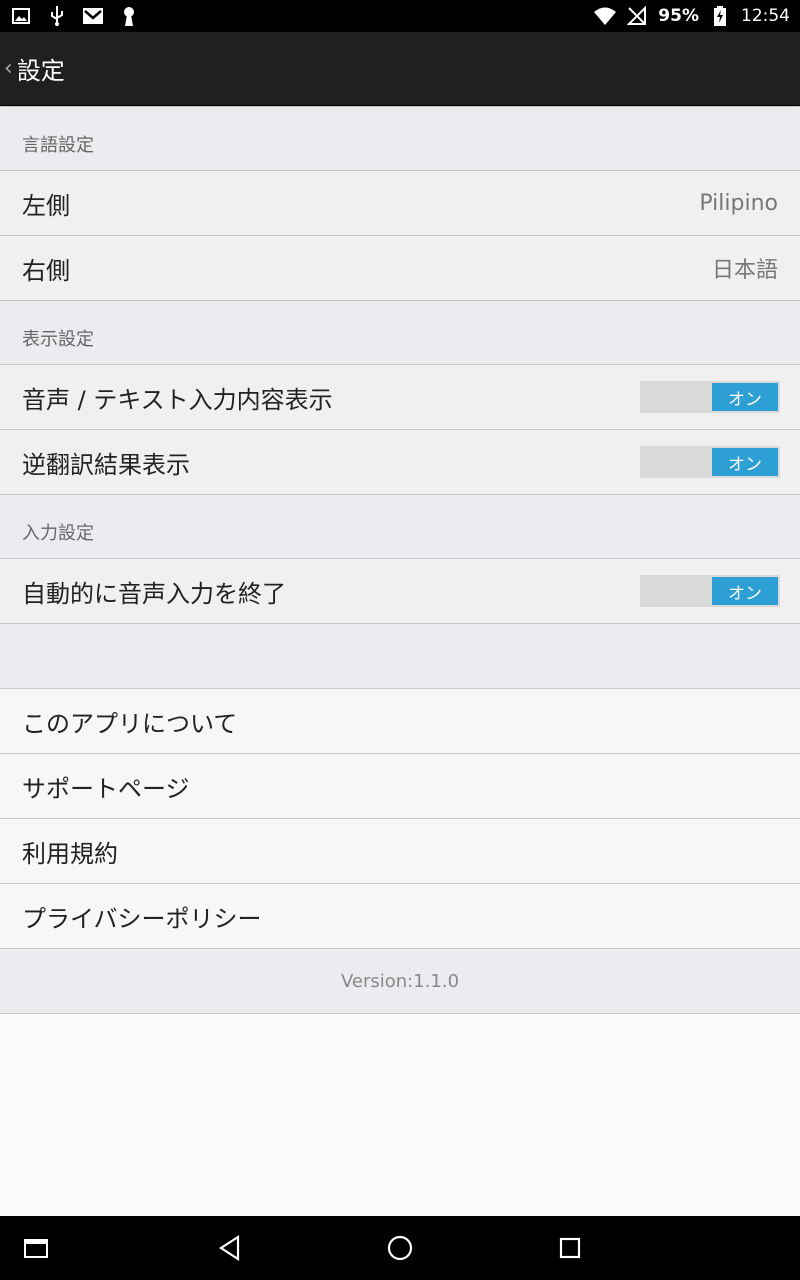  I want to click on left-language-label: 左側, so click(46, 205).